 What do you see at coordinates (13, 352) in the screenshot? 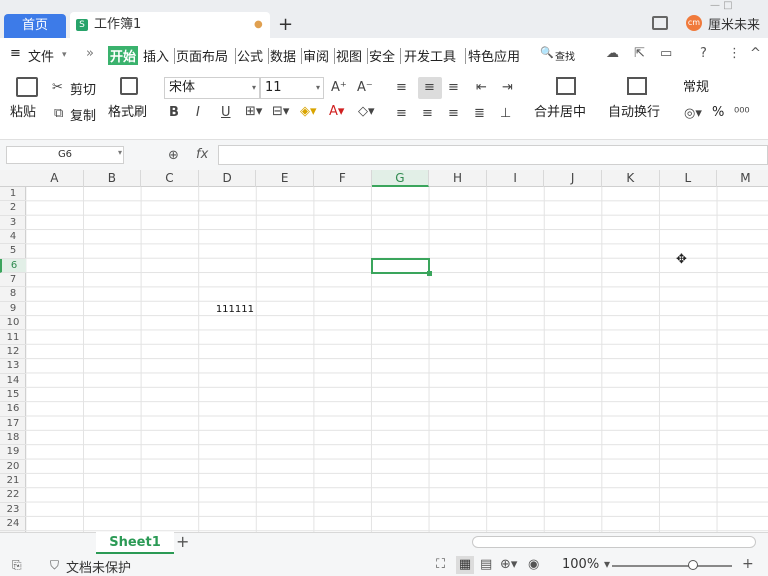
I see `row-header-12: 12` at bounding box center [13, 352].